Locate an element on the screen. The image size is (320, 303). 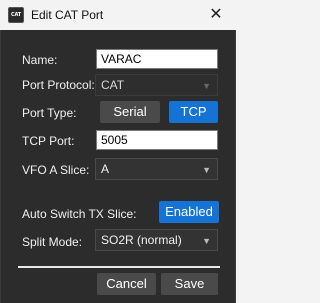
split-mode-value: SO2R (normal) is located at coordinates (141, 240).